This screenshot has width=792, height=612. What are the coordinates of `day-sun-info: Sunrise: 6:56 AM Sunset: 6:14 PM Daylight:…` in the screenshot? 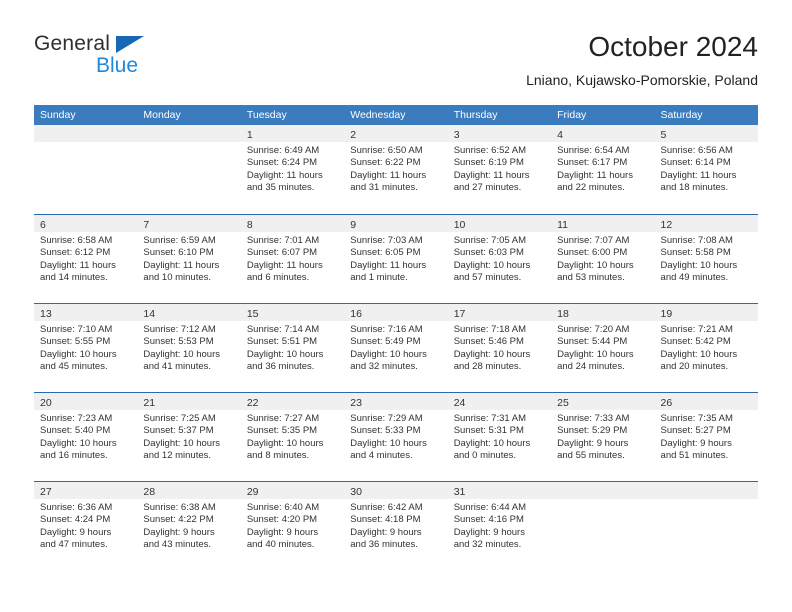 It's located at (706, 168).